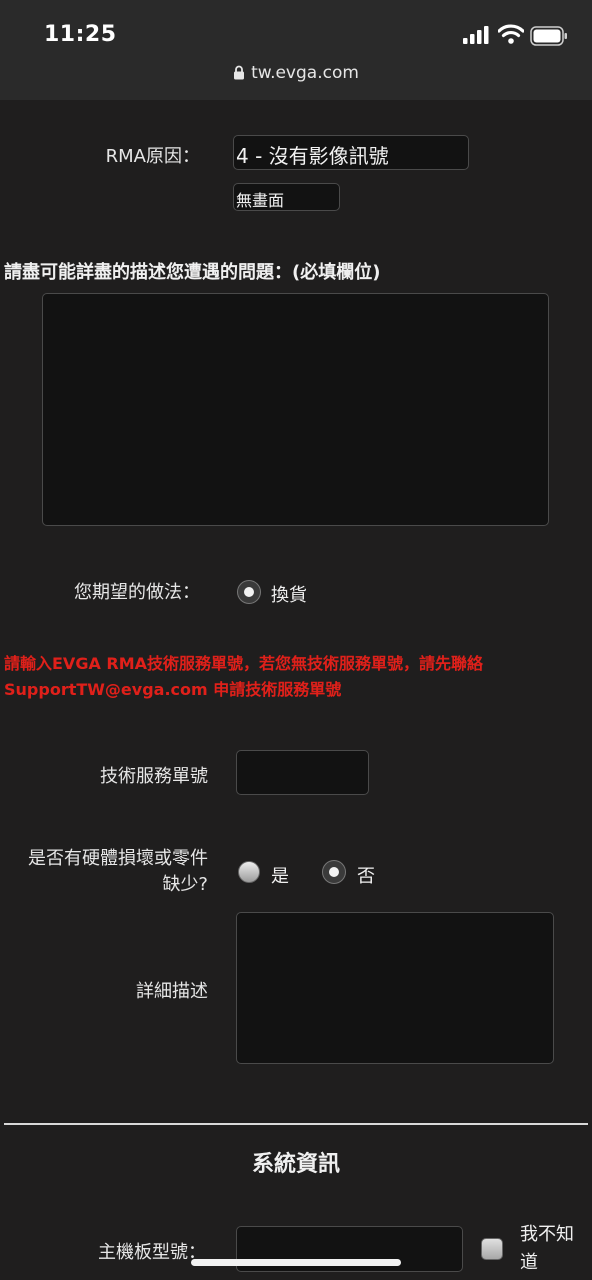 Image resolution: width=592 pixels, height=1280 pixels. Describe the element at coordinates (296, 1262) in the screenshot. I see `home-indicator` at that location.